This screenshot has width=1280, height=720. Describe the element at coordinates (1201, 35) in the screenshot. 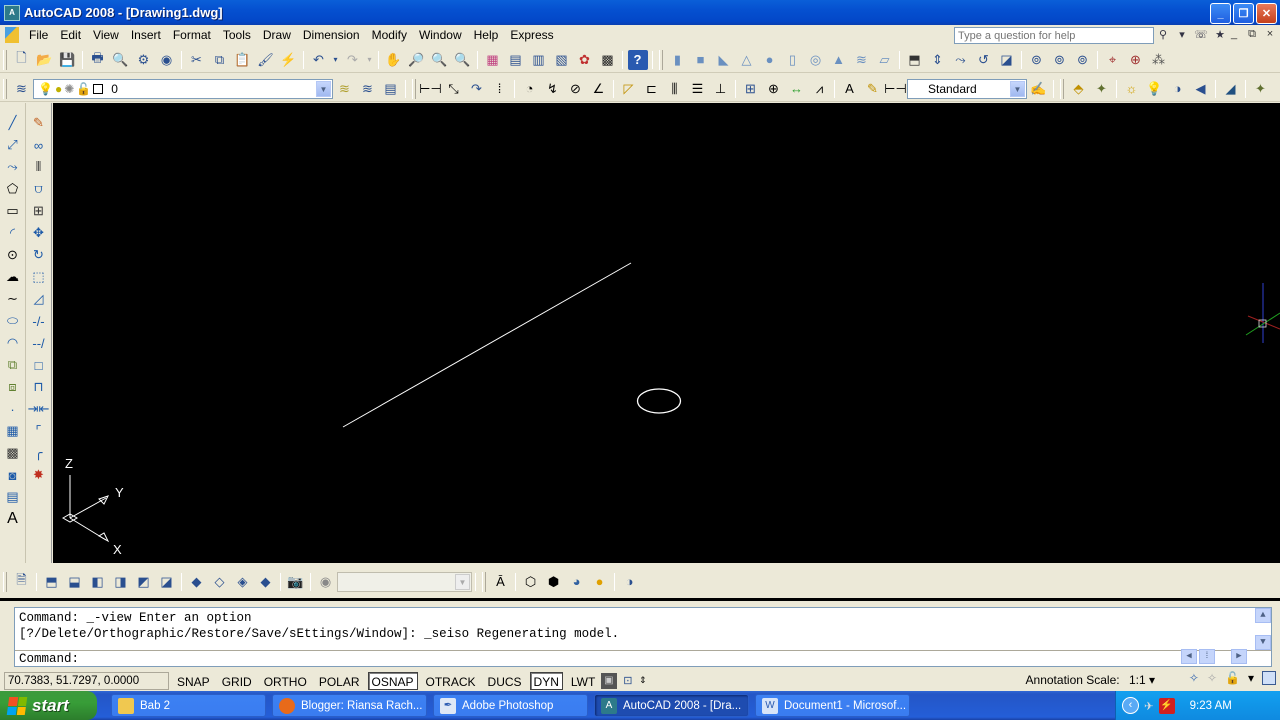

I see `communication-center-icon: ☏` at that location.